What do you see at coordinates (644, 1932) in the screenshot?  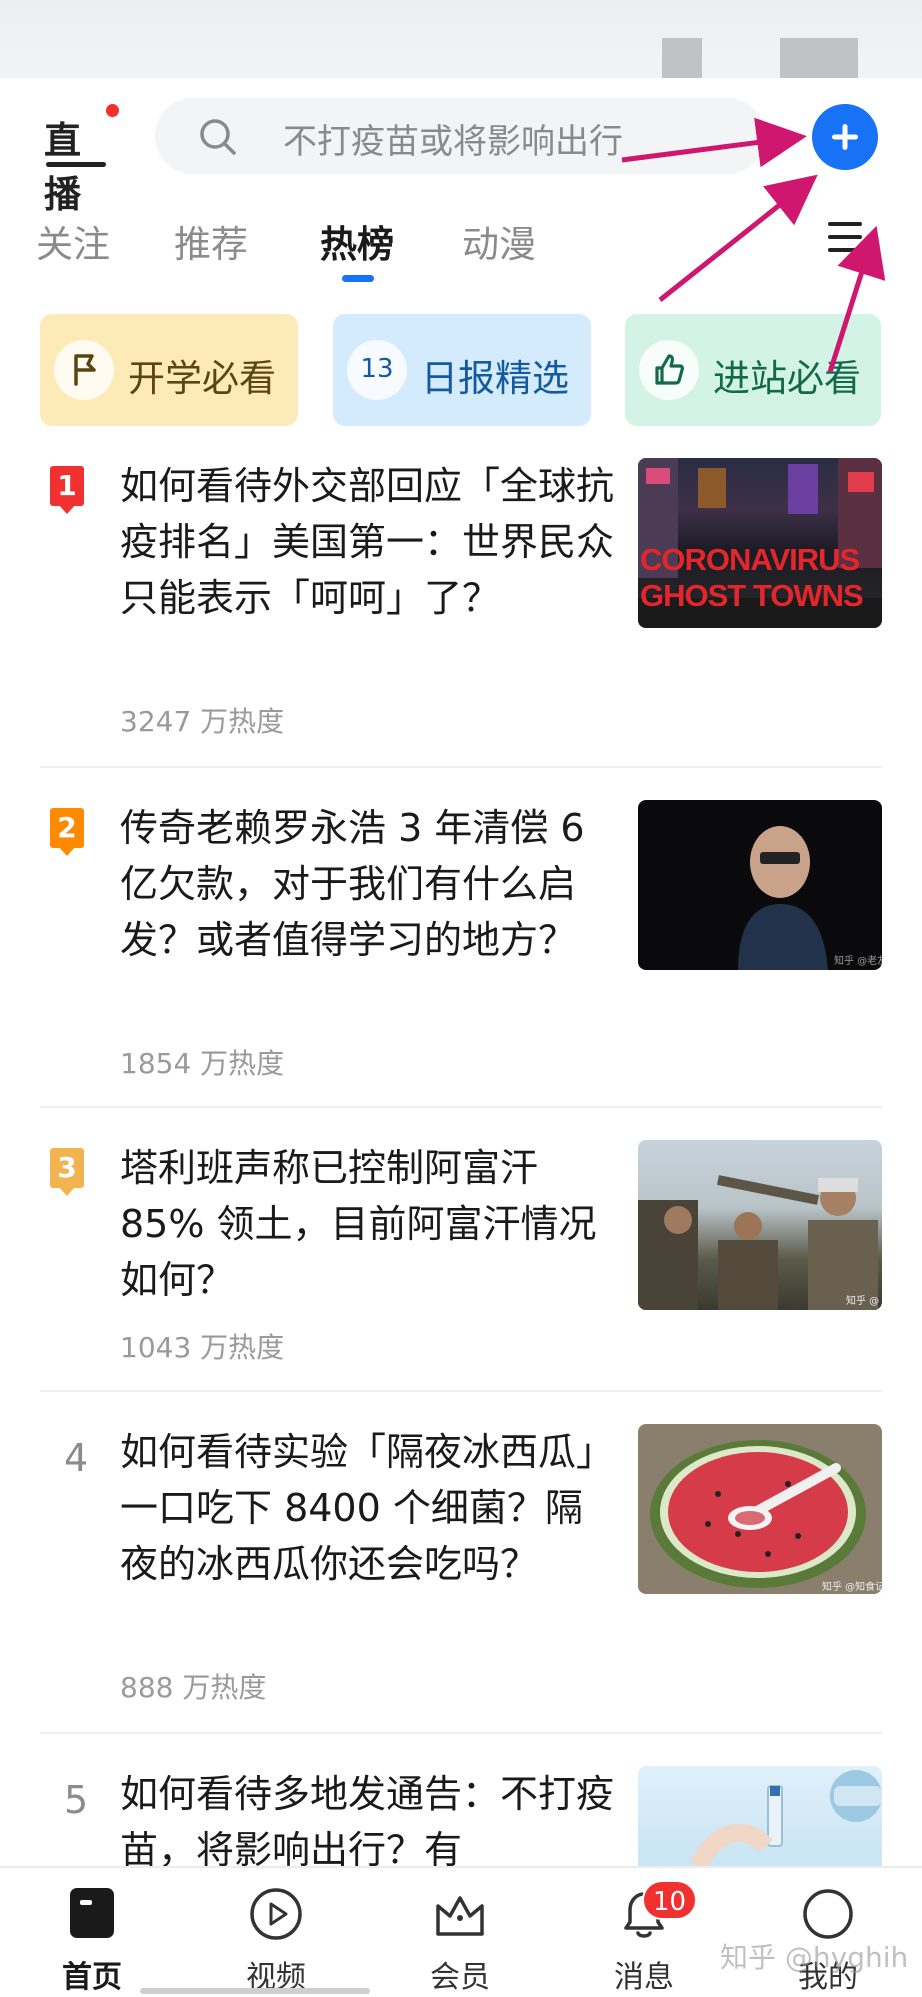 I see `nav-messages: 10 消息` at bounding box center [644, 1932].